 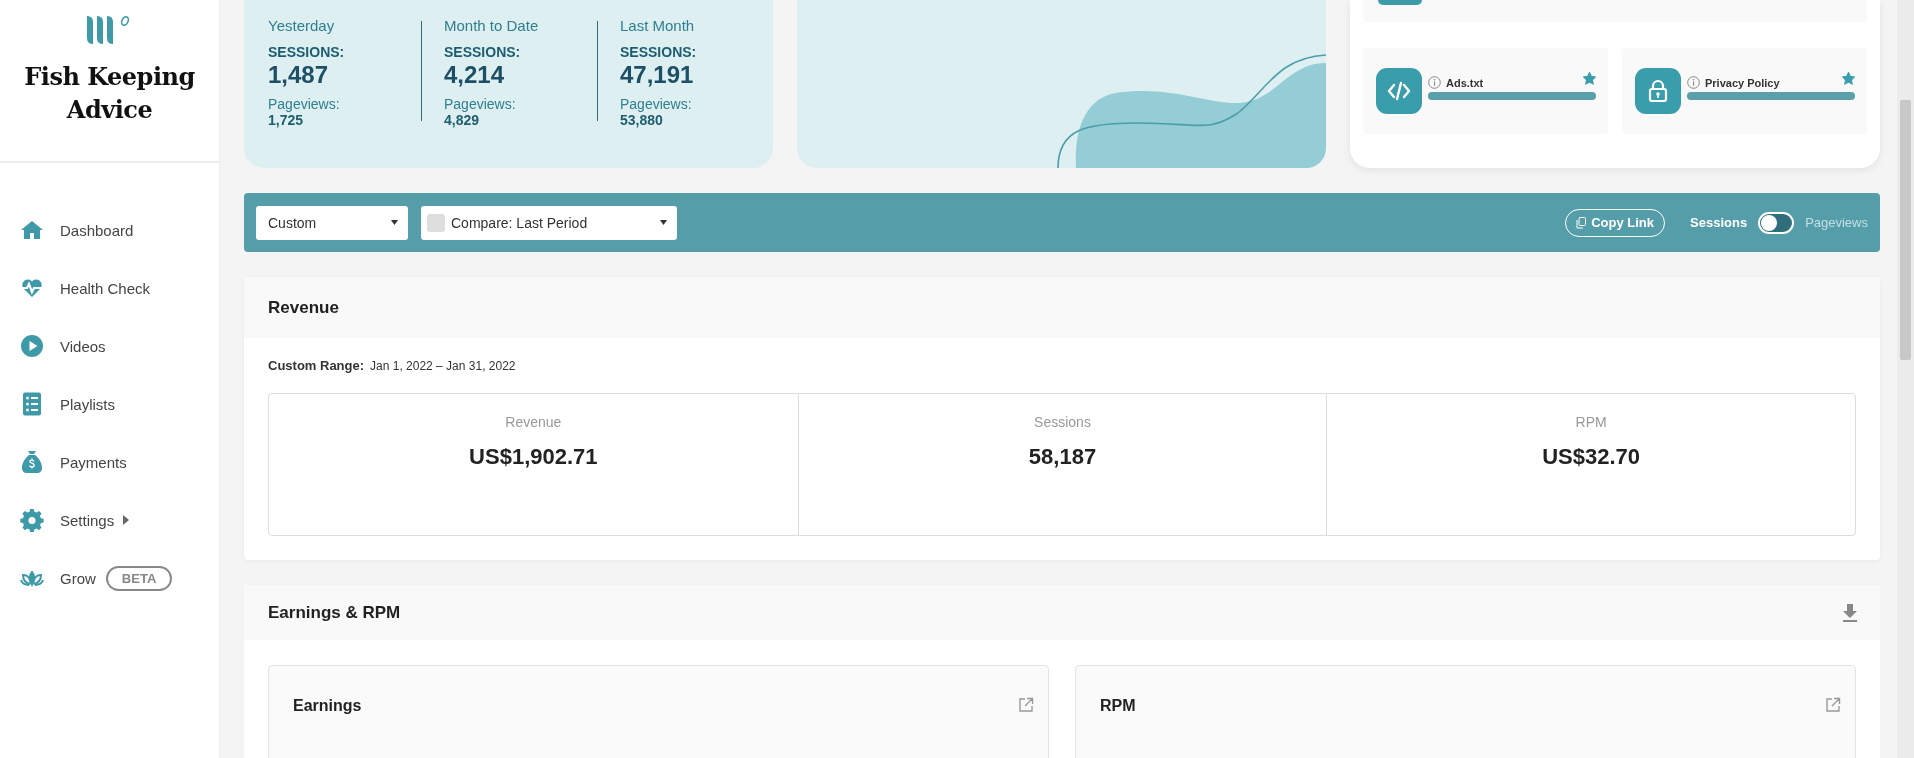 I want to click on pageviews-value: 53,880, so click(x=642, y=120).